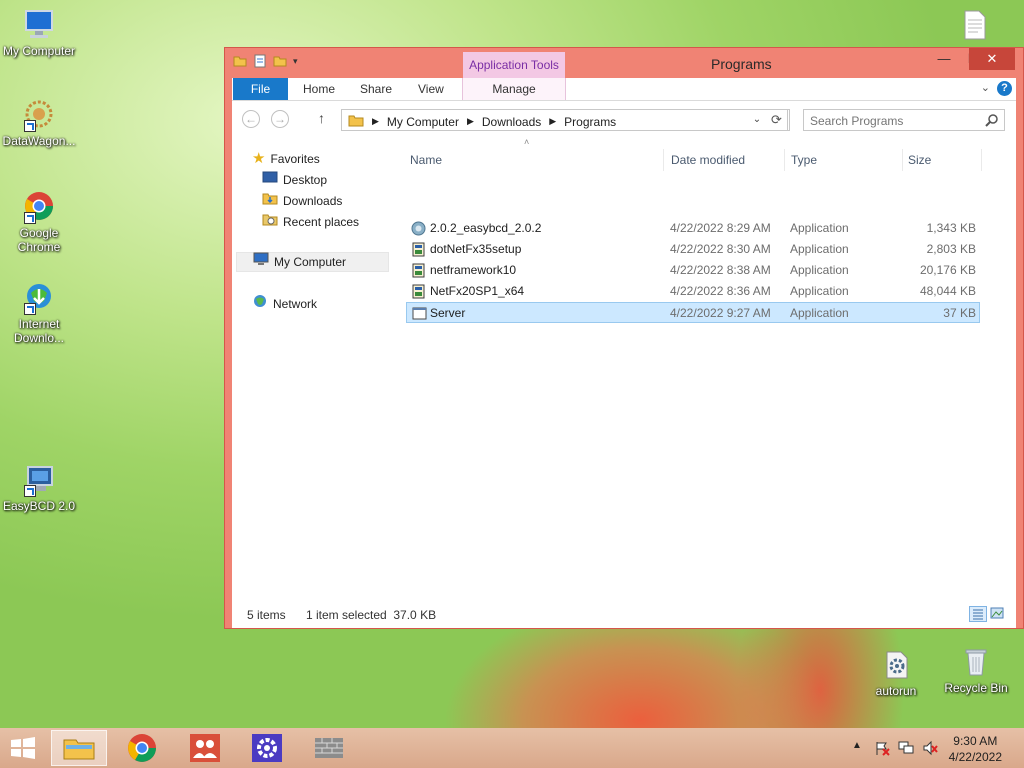 The height and width of the screenshot is (768, 1024). Describe the element at coordinates (295, 159) in the screenshot. I see `nav-label: Favorites` at that location.